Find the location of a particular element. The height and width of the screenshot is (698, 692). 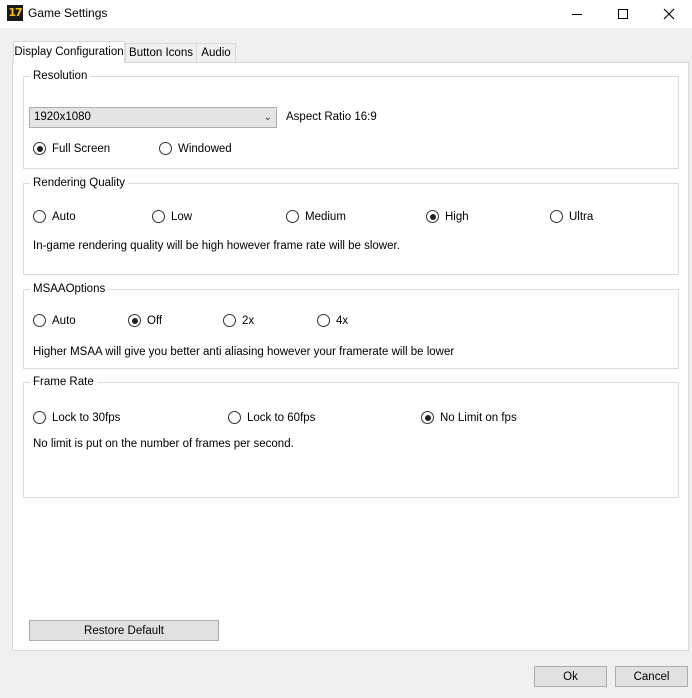

maximize-icon is located at coordinates (623, 14).